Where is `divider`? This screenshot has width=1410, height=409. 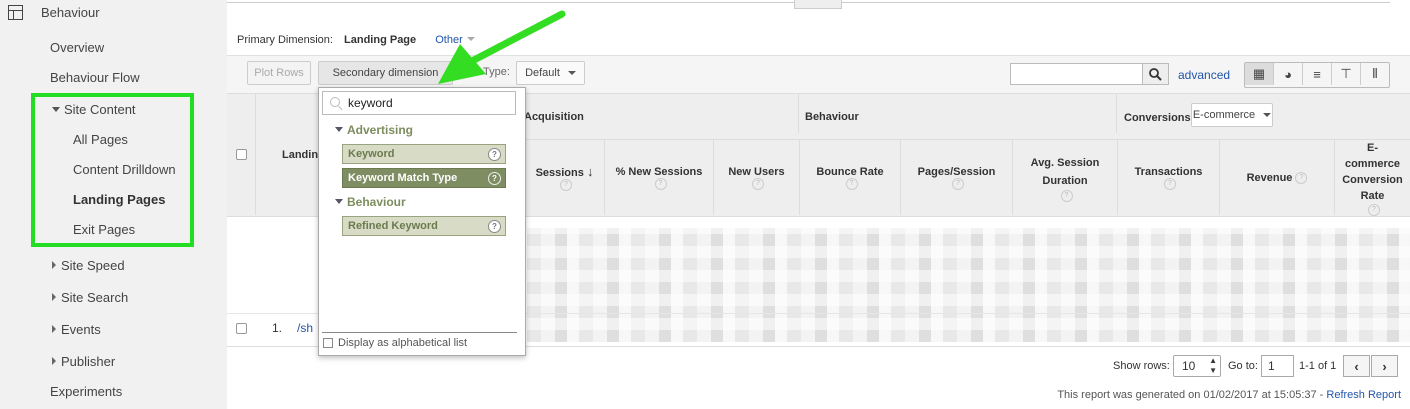
divider is located at coordinates (419, 332).